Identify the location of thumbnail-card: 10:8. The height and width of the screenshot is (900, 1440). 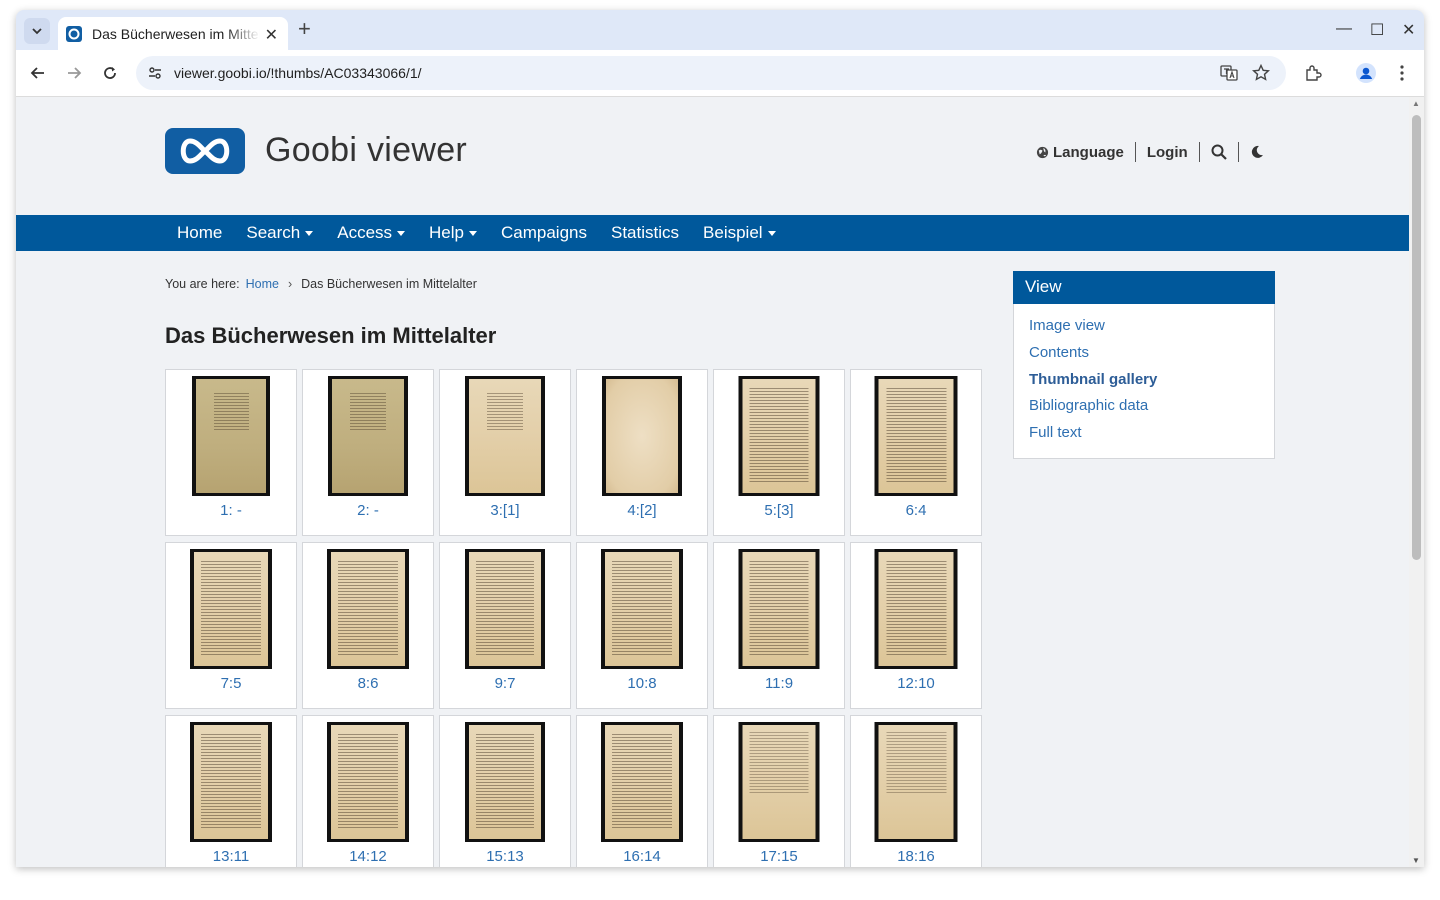
(642, 625).